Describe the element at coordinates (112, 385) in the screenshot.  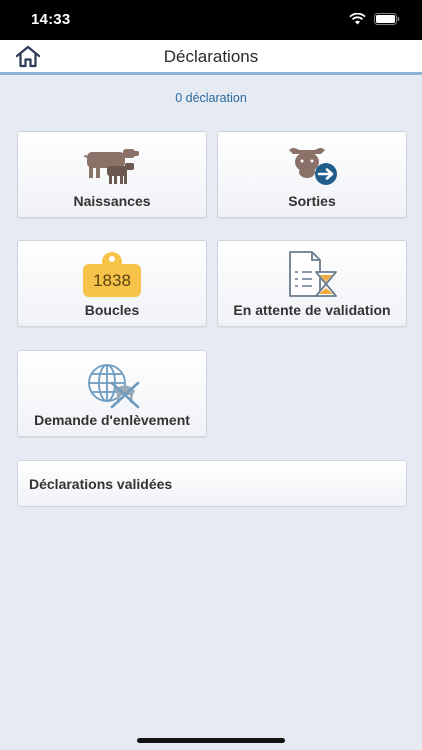
I see `globe-cancel-icon` at that location.